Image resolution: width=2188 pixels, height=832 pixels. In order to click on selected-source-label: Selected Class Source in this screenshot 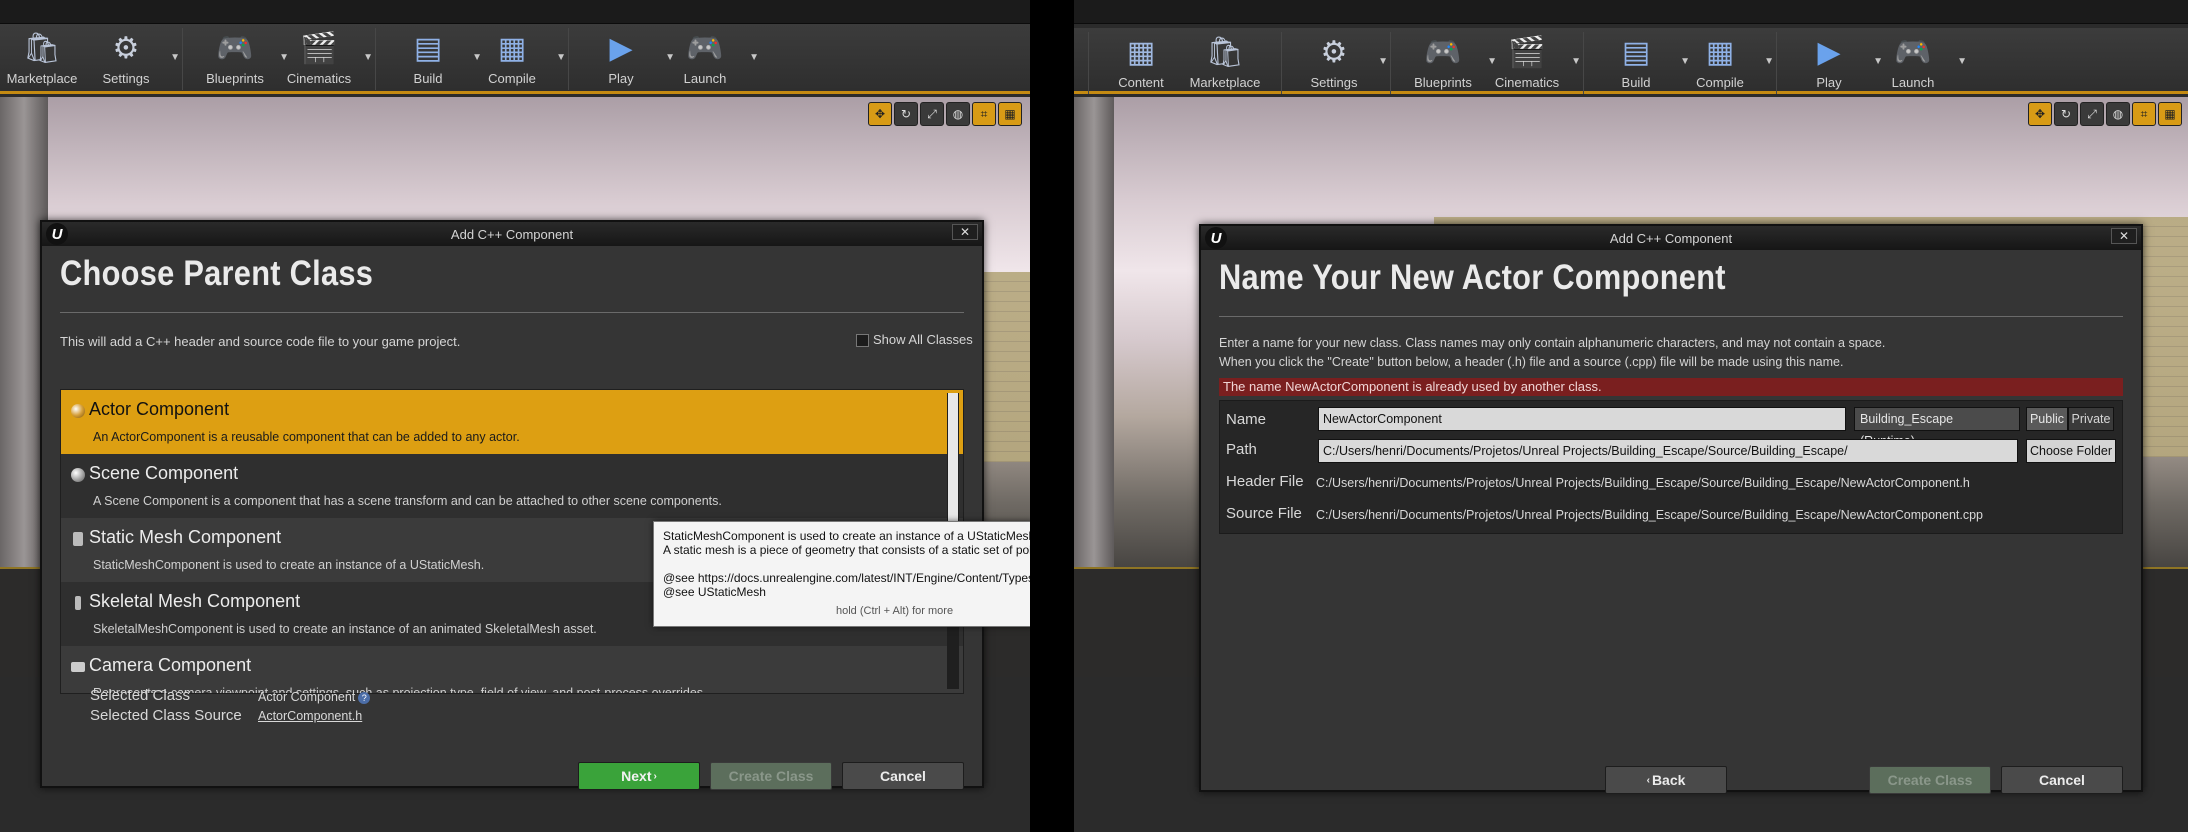, I will do `click(166, 715)`.